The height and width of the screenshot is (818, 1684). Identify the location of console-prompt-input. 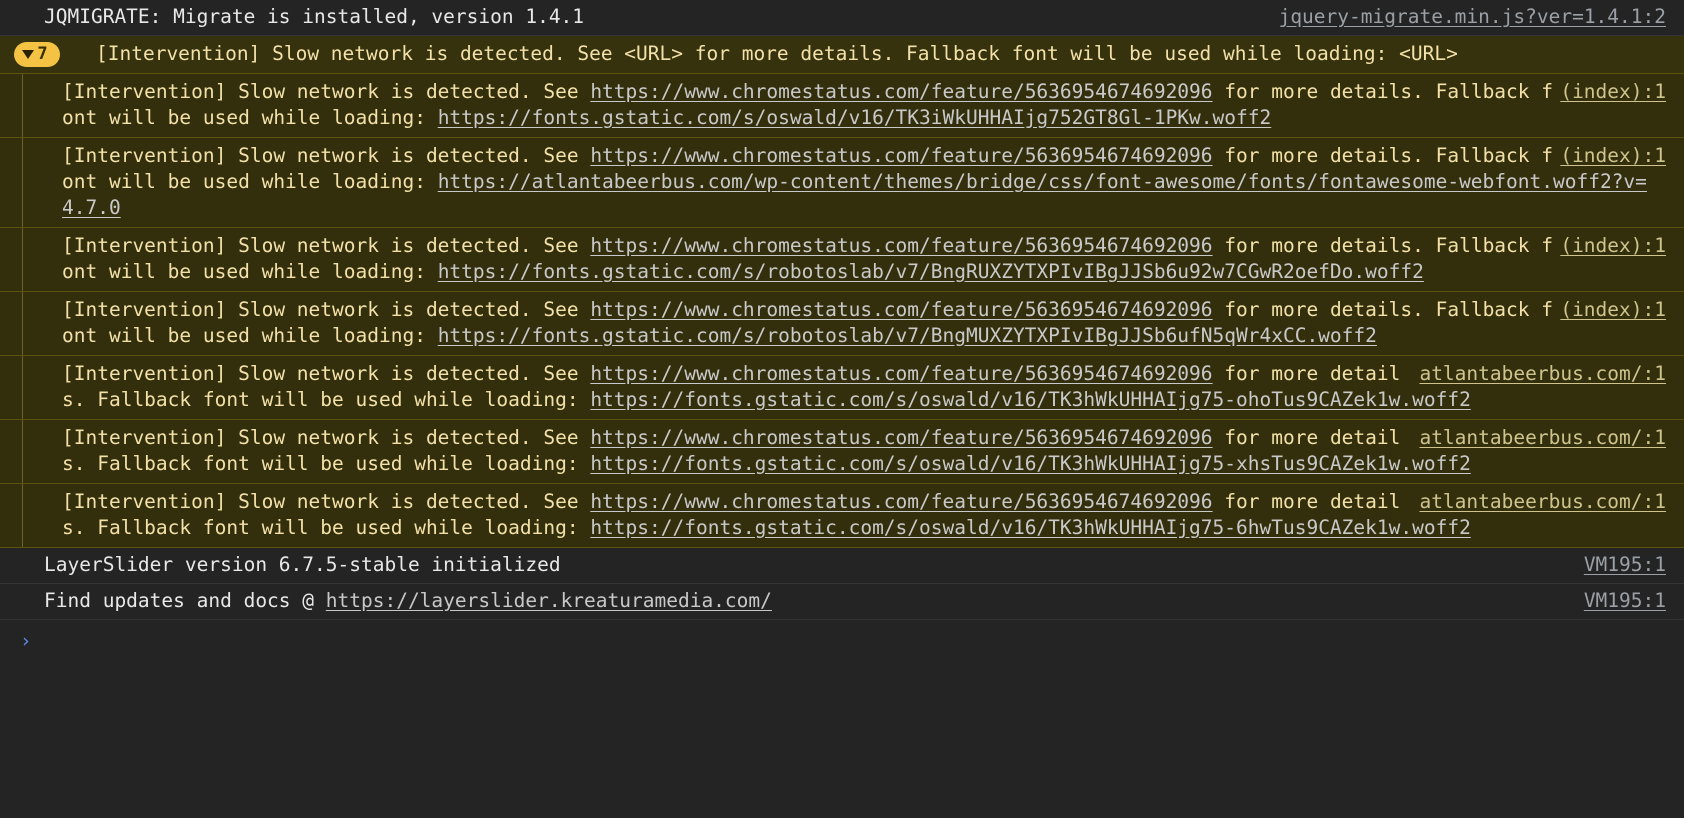
(855, 641).